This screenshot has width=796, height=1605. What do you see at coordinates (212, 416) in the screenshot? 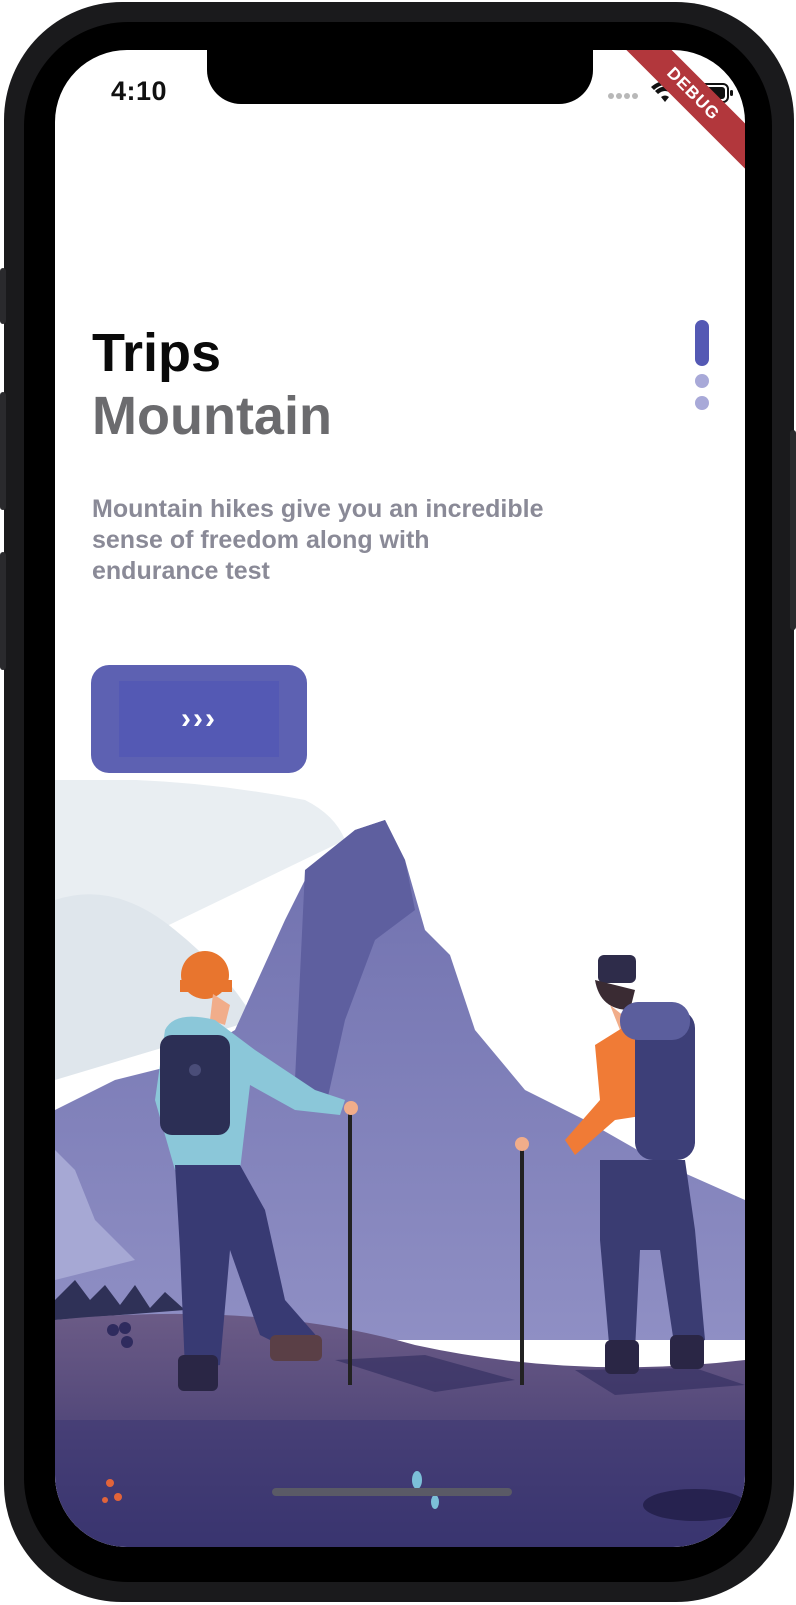
I see `page-subtitle: Mountain` at bounding box center [212, 416].